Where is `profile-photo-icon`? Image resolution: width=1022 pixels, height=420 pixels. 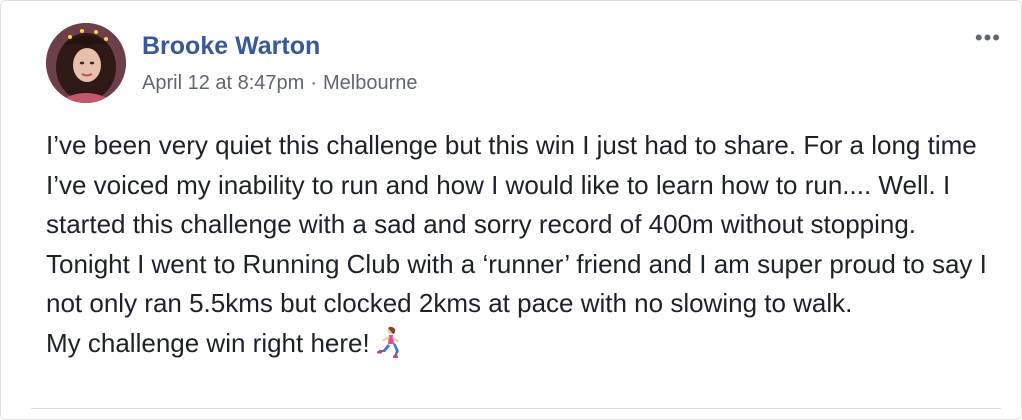 profile-photo-icon is located at coordinates (86, 63).